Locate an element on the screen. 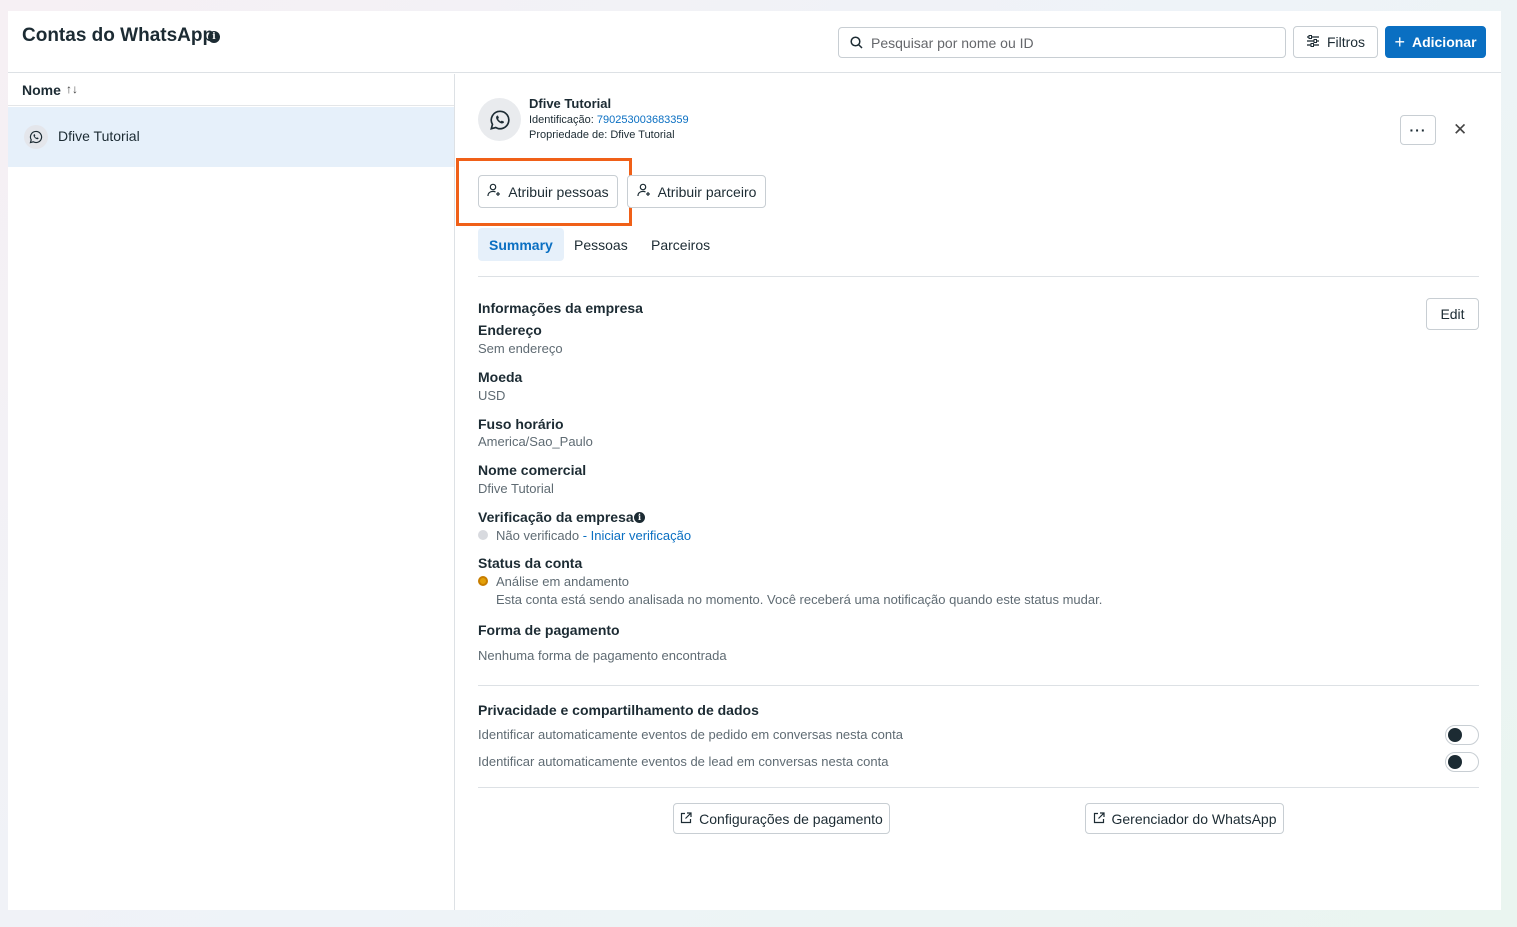  verification-info-icon: i is located at coordinates (639, 517).